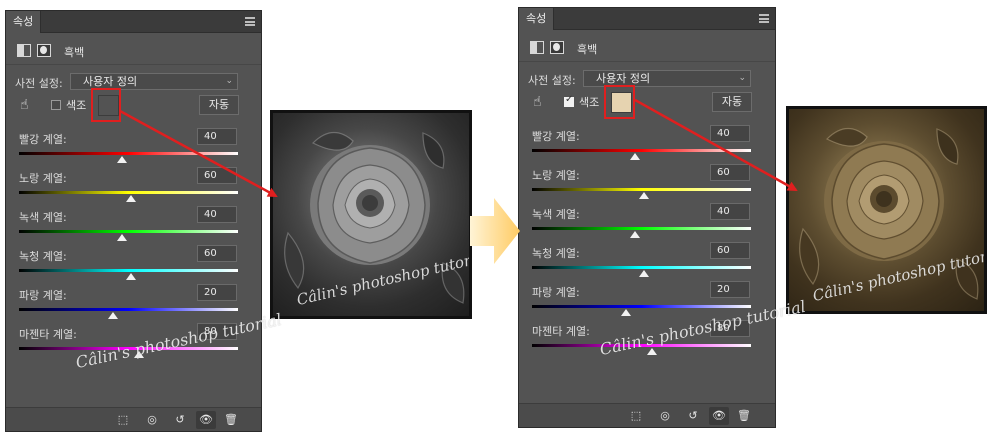 The width and height of the screenshot is (1000, 439). What do you see at coordinates (886, 210) in the screenshot?
I see `photo-sepia: Câlin's photoshop tutorial` at bounding box center [886, 210].